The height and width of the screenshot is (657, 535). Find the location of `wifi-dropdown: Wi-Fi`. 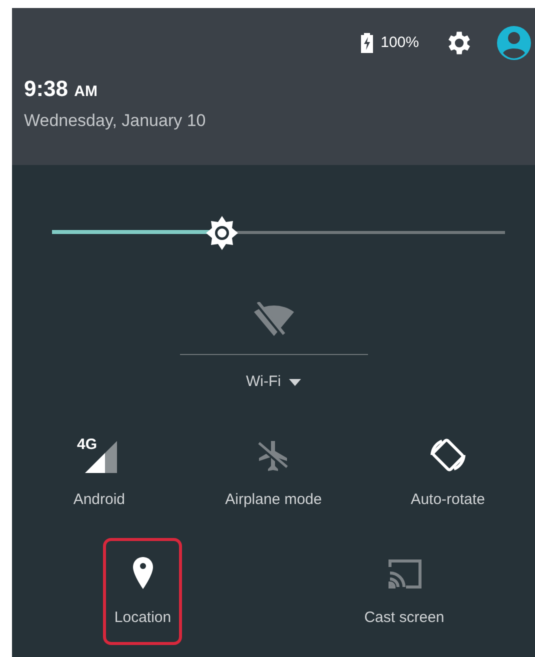

wifi-dropdown: Wi-Fi is located at coordinates (273, 382).